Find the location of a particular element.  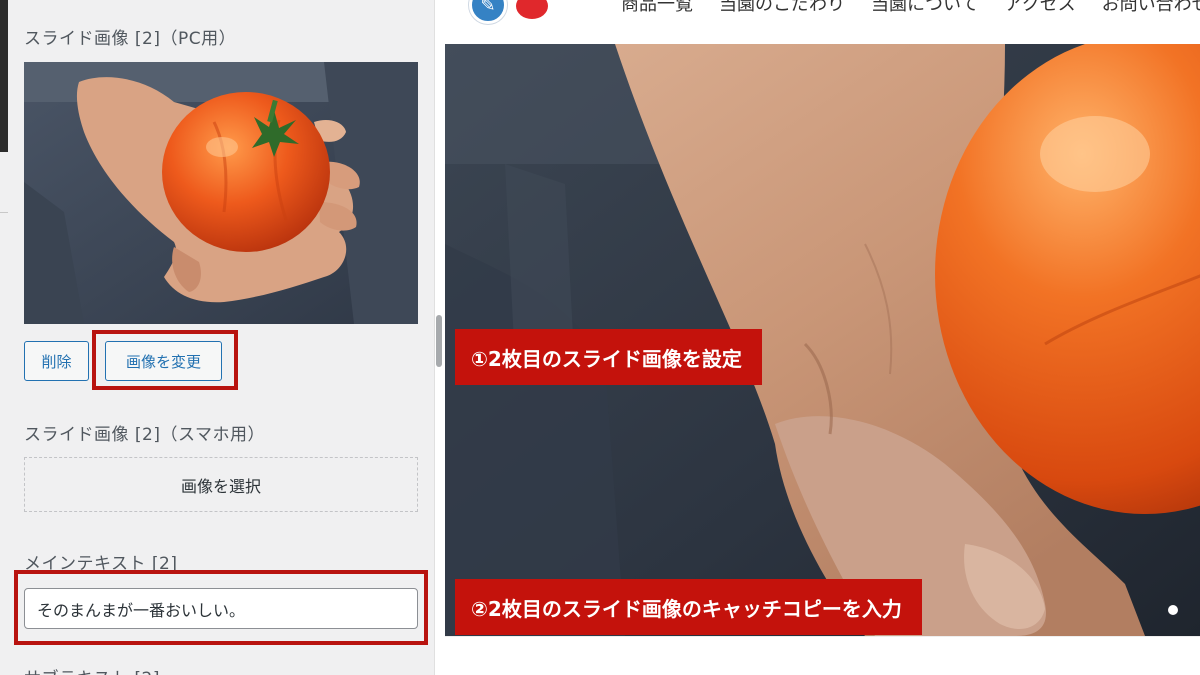

site-nav: 商品一覧 当園のこだわり 当園について アクセス お問い合わせ is located at coordinates (910, 8).